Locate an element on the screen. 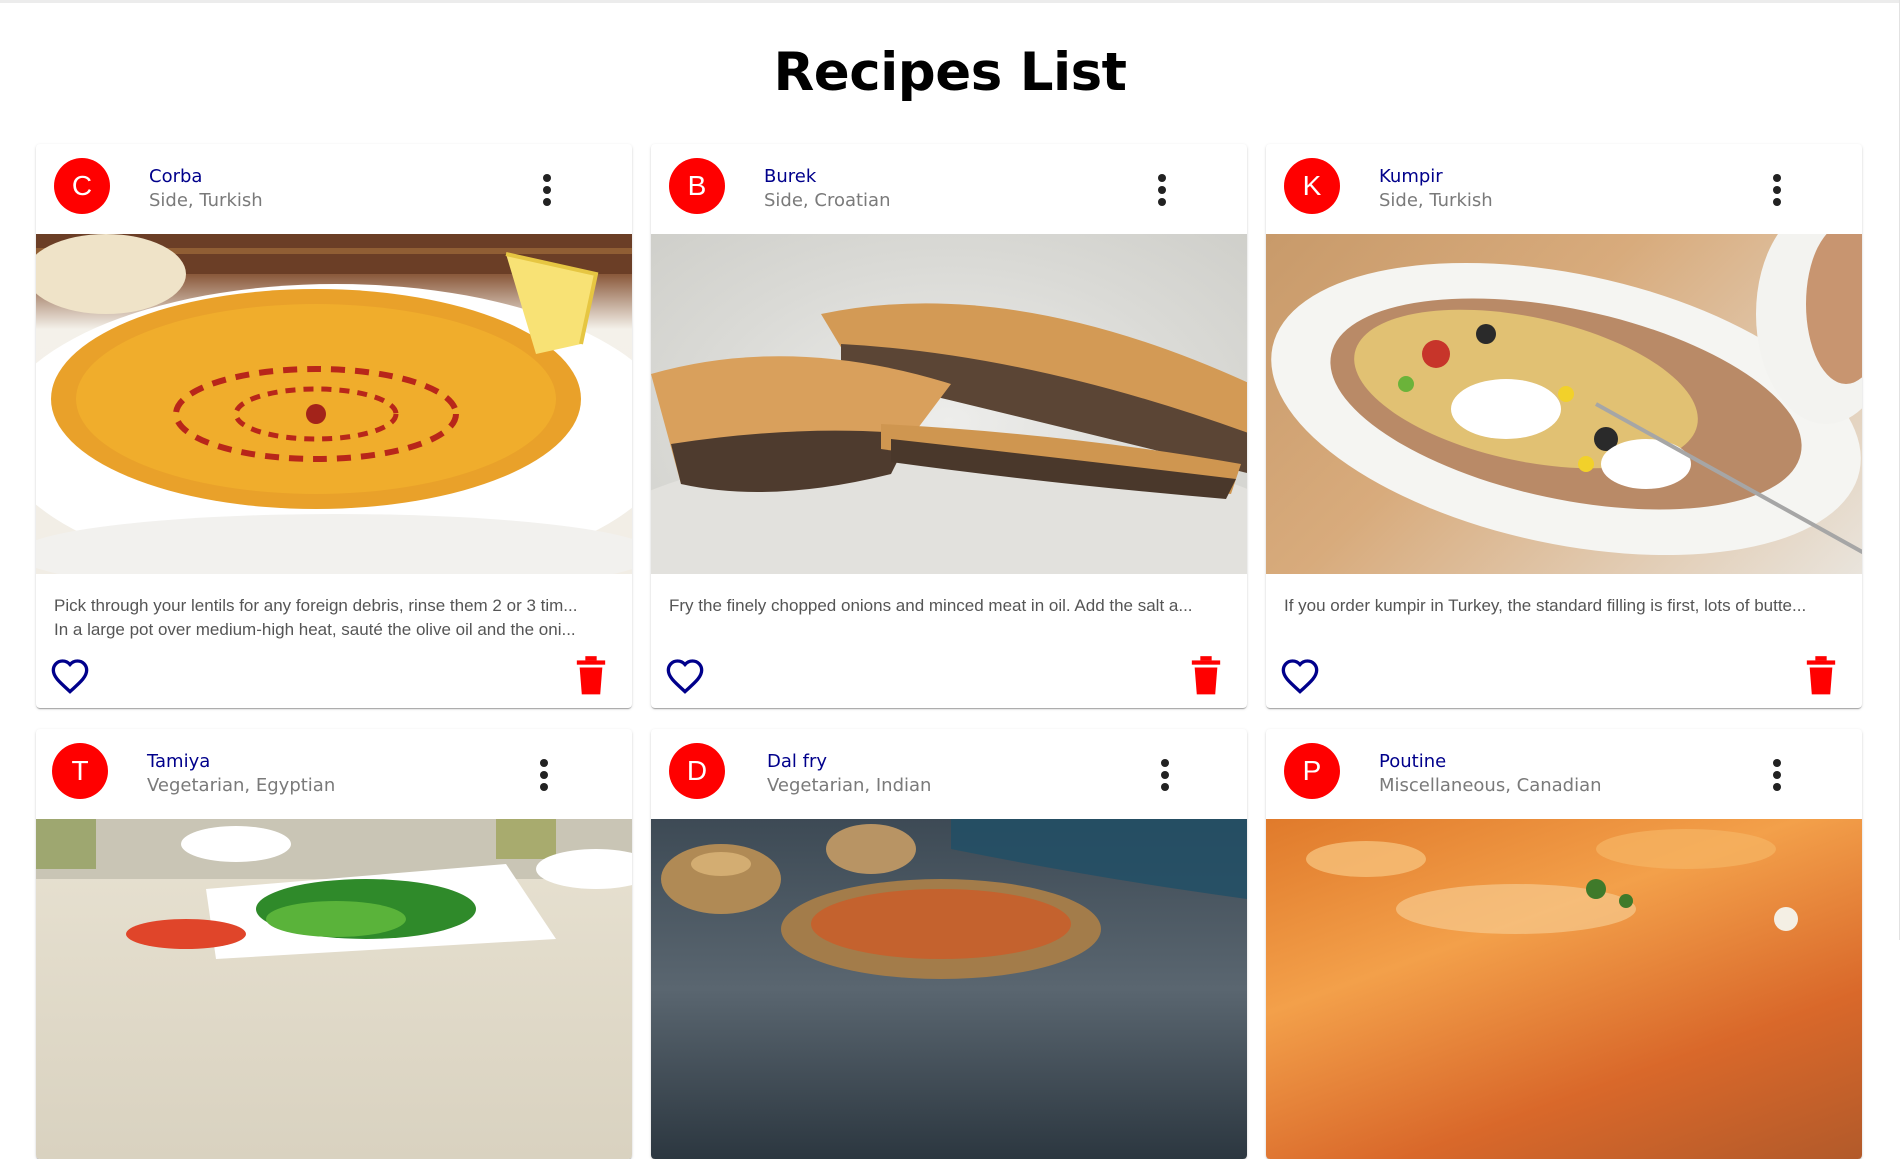 The image size is (1900, 1159). recipe-card: D Dal fry Vegetarian, Indian is located at coordinates (949, 944).